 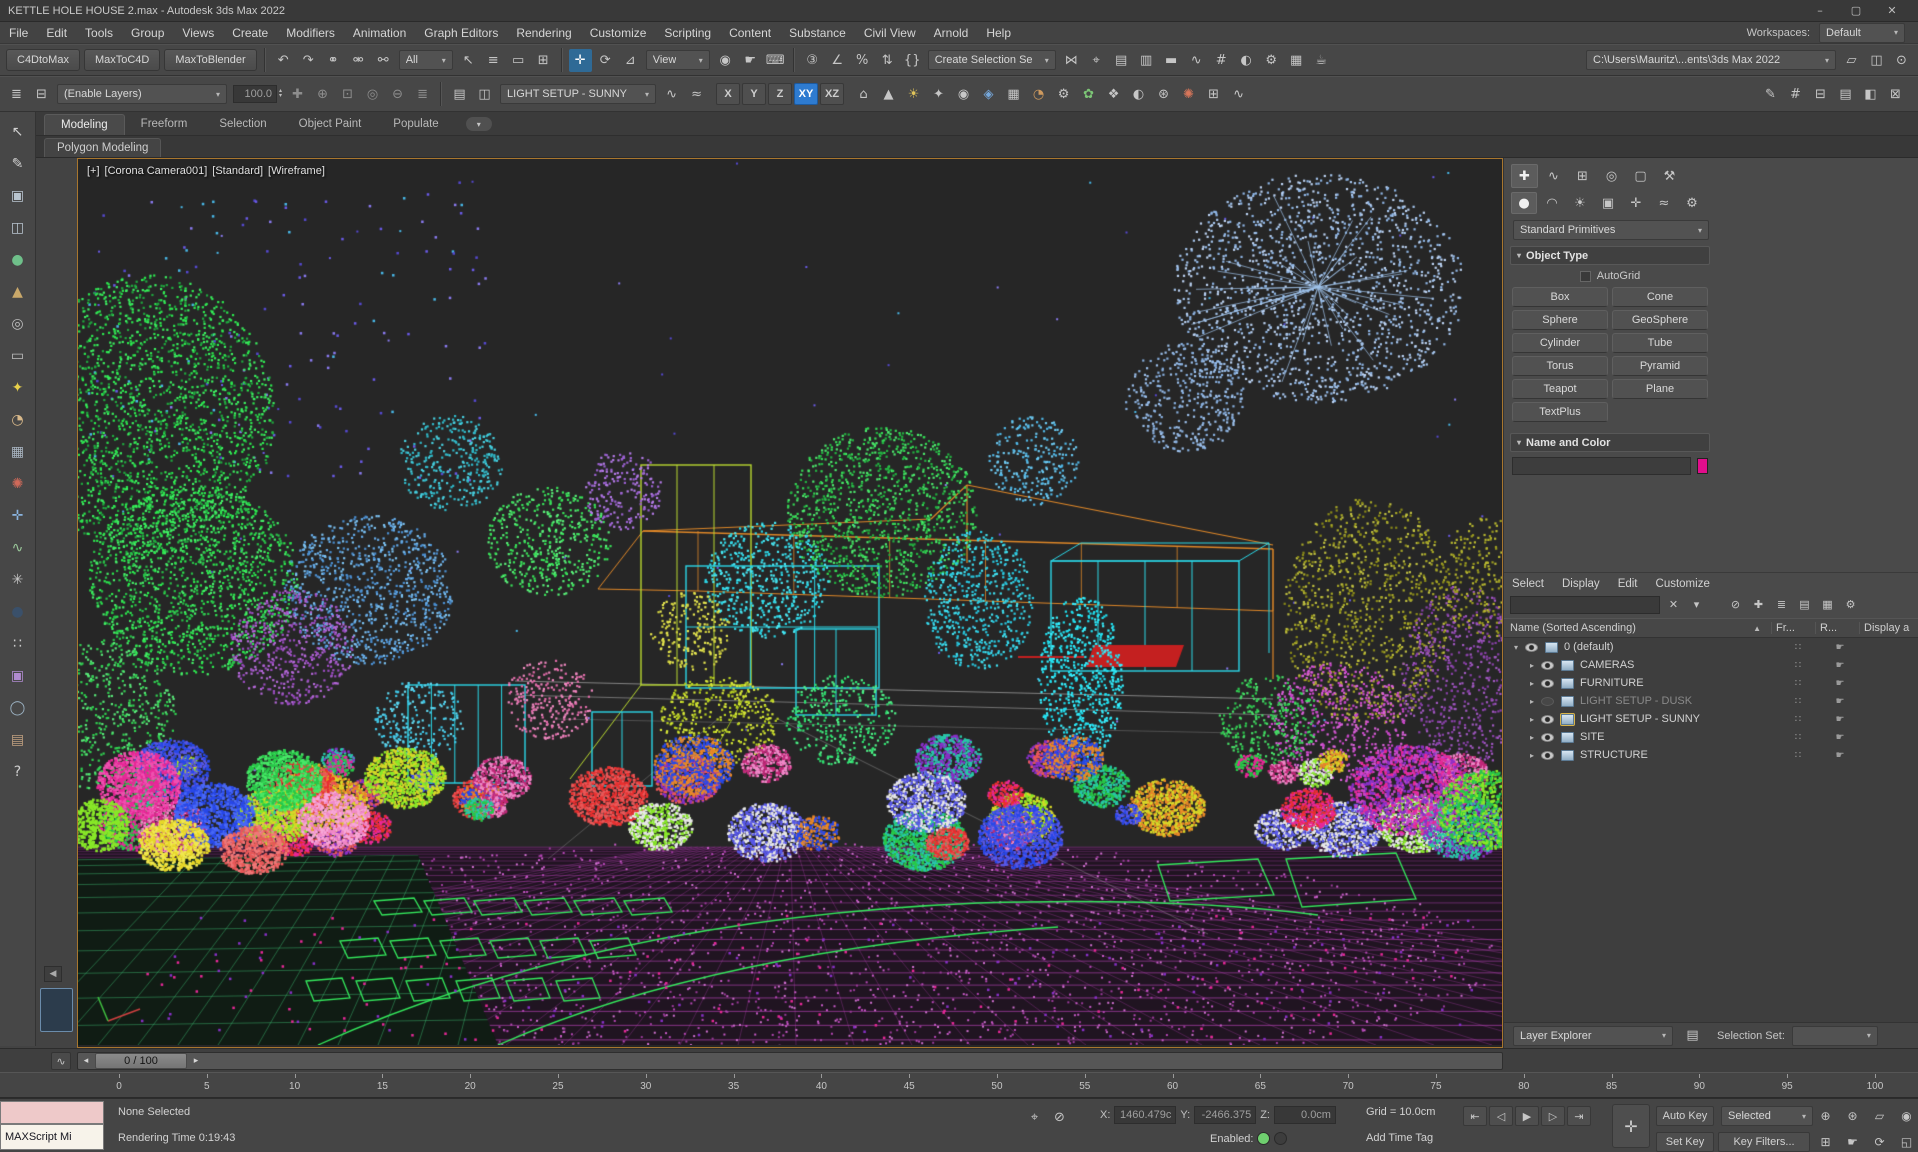 I want to click on viewport-render-preset-menu: [Standard], so click(x=237, y=171).